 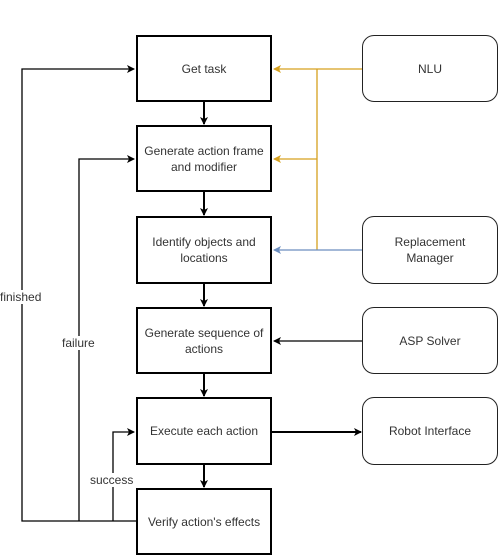 I want to click on module-replacement-manager: Replacement Manager, so click(x=430, y=250).